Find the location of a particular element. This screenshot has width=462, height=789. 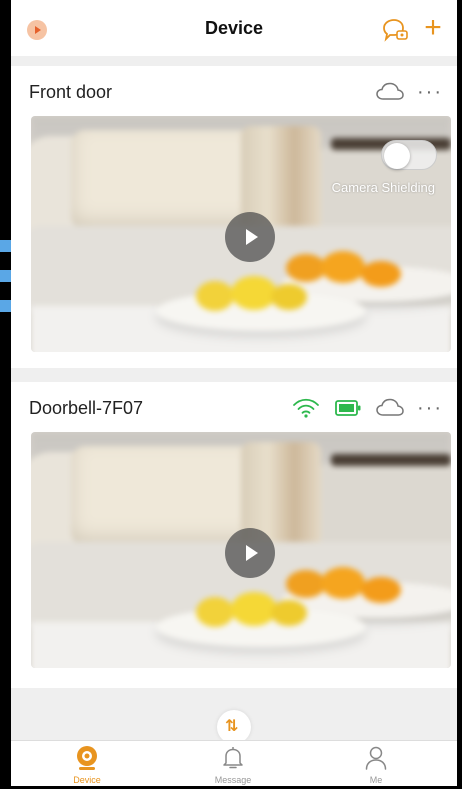

chat-bubble-icon is located at coordinates (395, 30).